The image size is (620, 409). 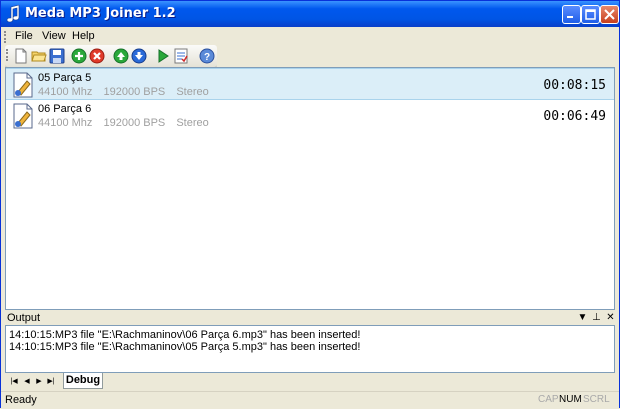 What do you see at coordinates (65, 78) in the screenshot?
I see `file-name: 05 Parça 5` at bounding box center [65, 78].